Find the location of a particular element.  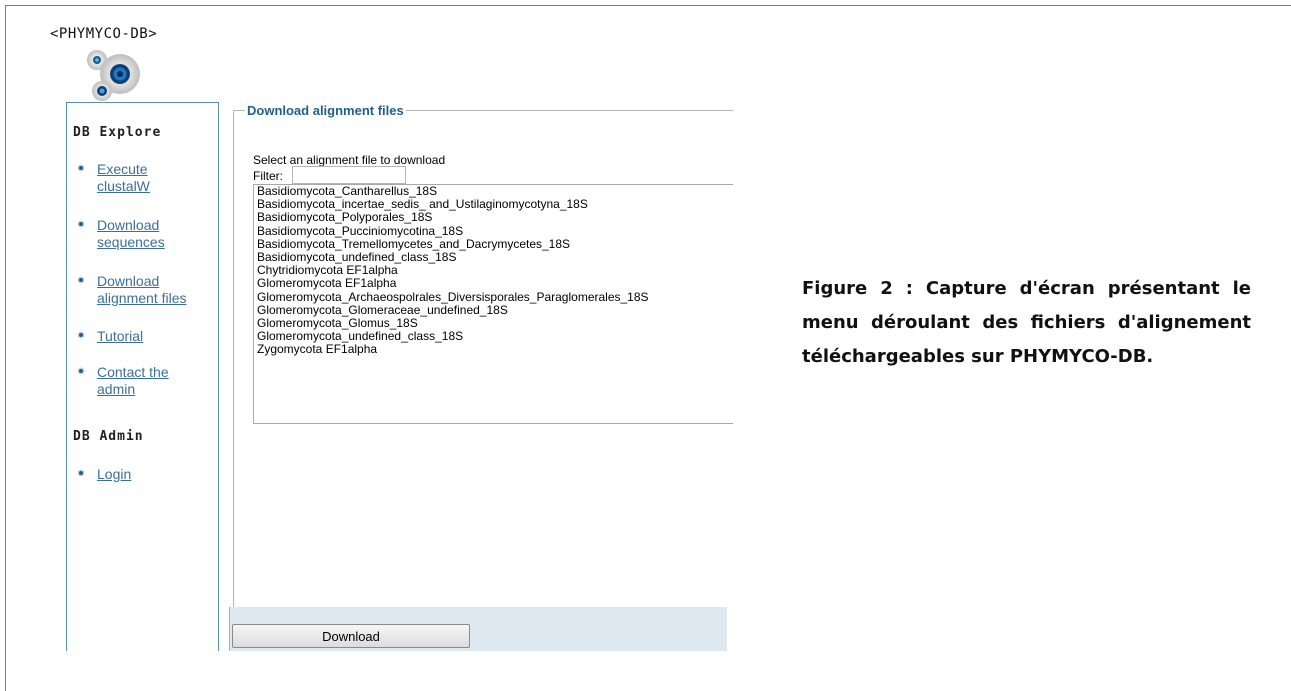

db-explore-heading: DB Explore is located at coordinates (117, 132).